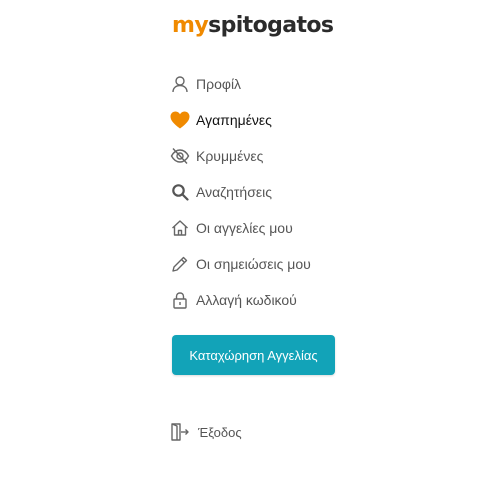 This screenshot has width=490, height=477. Describe the element at coordinates (180, 300) in the screenshot. I see `lock-icon` at that location.